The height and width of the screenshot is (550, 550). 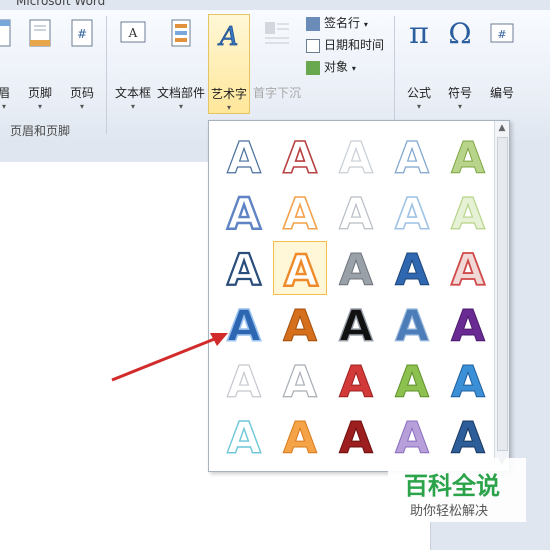 What do you see at coordinates (275, 5) in the screenshot?
I see `title-bar: Microsoft Word` at bounding box center [275, 5].